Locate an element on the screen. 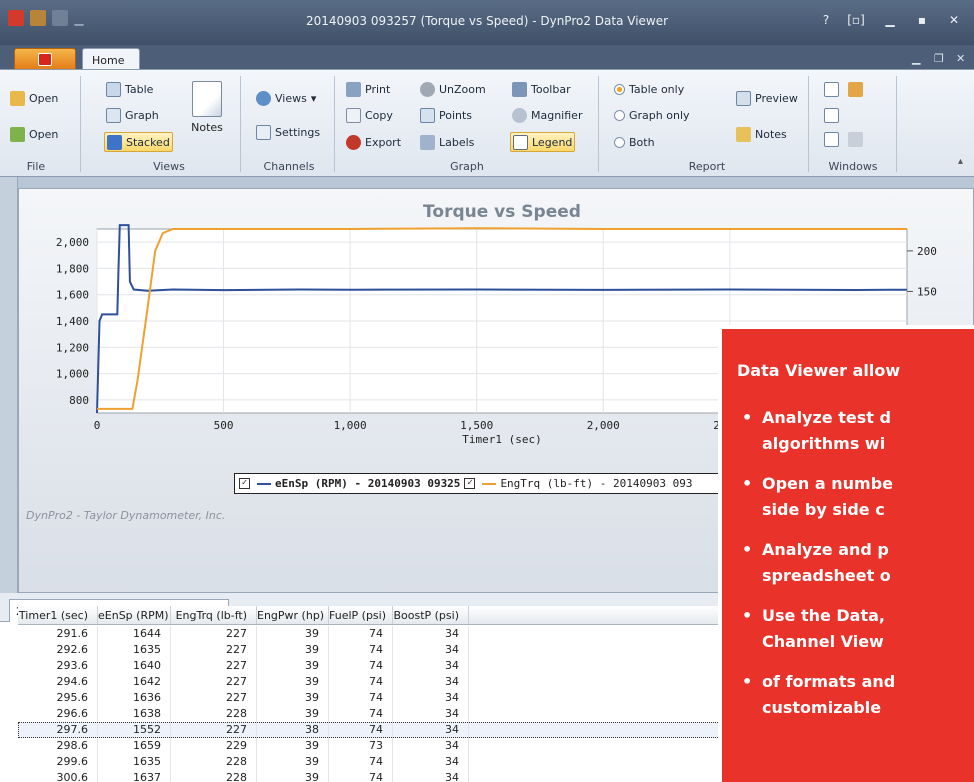 Image resolution: width=974 pixels, height=782 pixels. column-header: BoostP (psi) is located at coordinates (431, 615).